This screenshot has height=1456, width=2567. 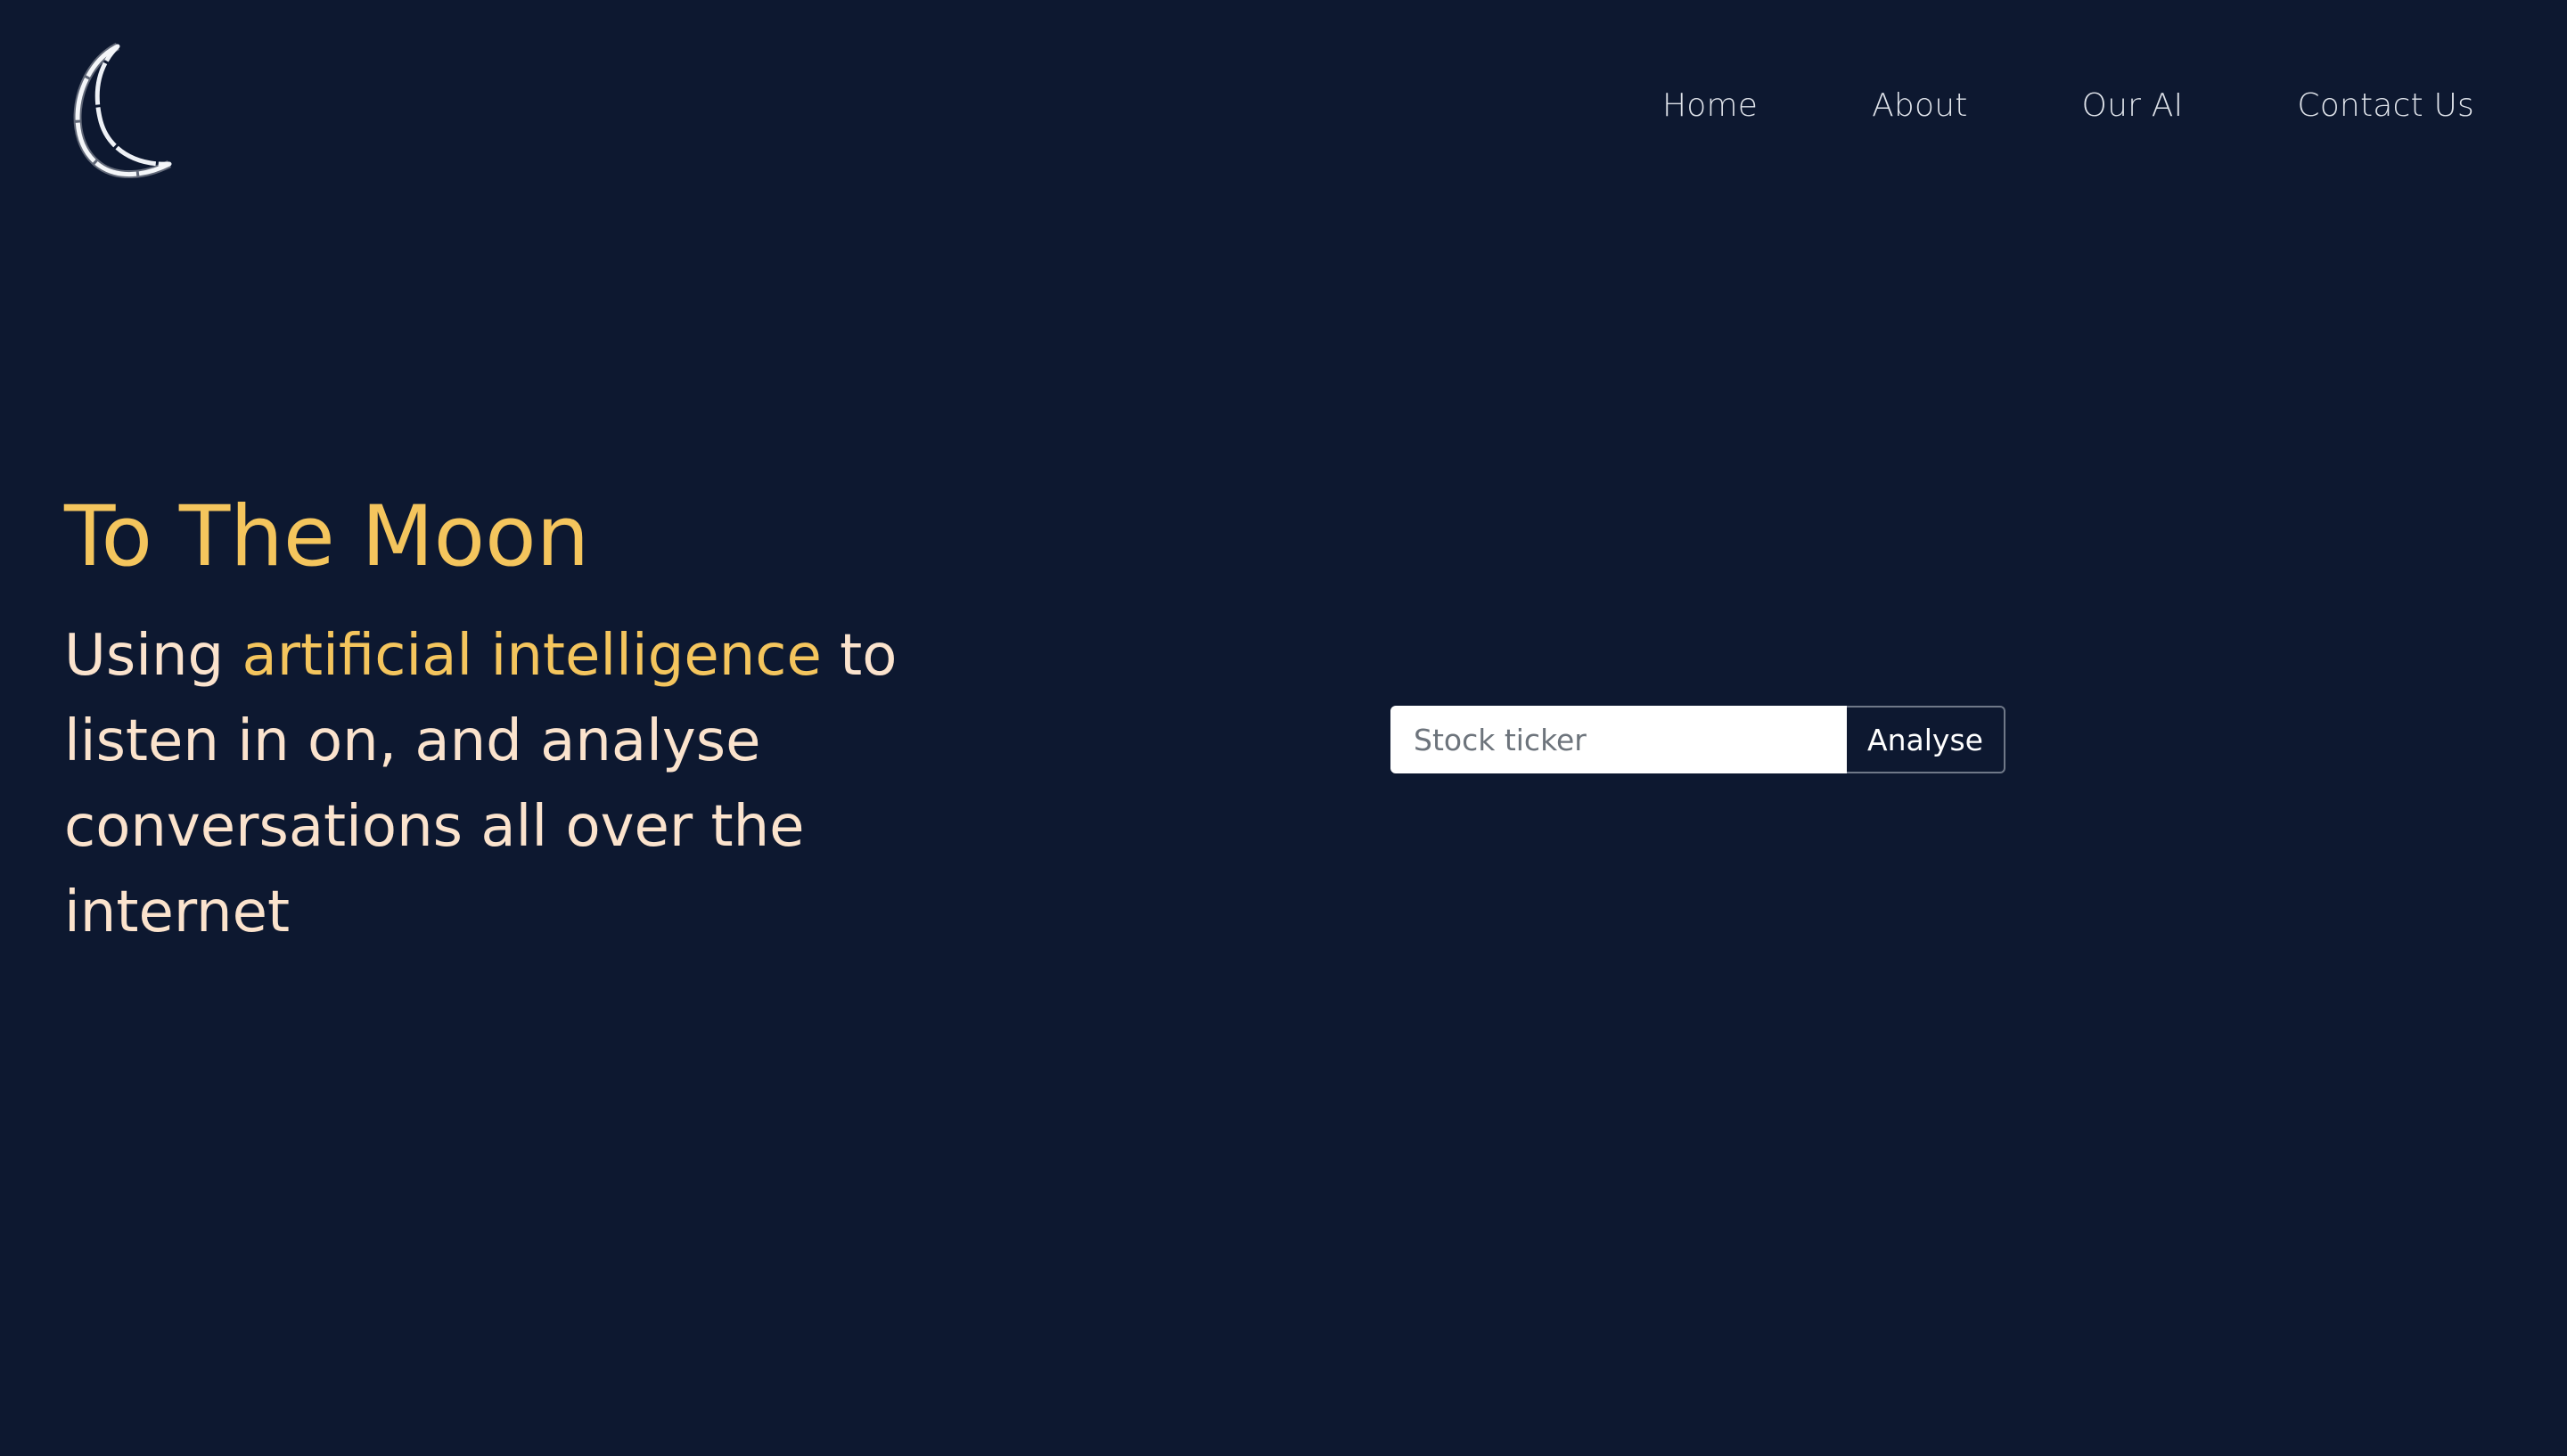 What do you see at coordinates (2068, 105) in the screenshot?
I see `main-nav: Home About Our AI Contact Us` at bounding box center [2068, 105].